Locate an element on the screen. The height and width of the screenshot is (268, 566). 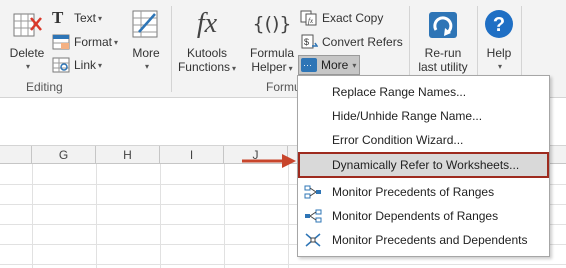
menu-item-label: Monitor Precedents and Dependents is located at coordinates (430, 240).